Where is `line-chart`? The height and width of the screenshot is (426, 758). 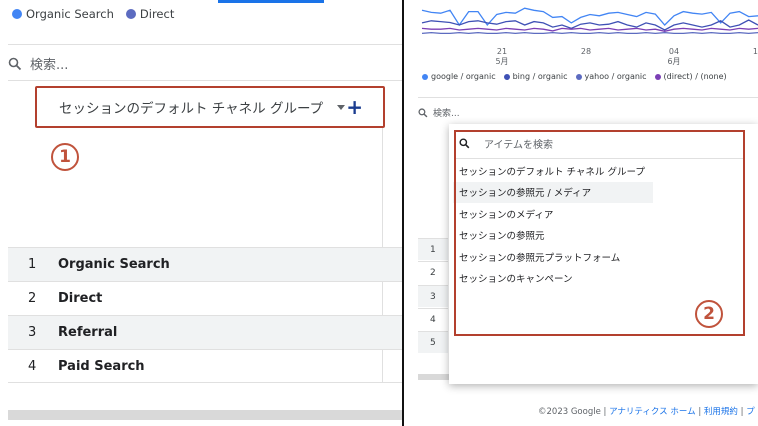
line-chart is located at coordinates (589, 21).